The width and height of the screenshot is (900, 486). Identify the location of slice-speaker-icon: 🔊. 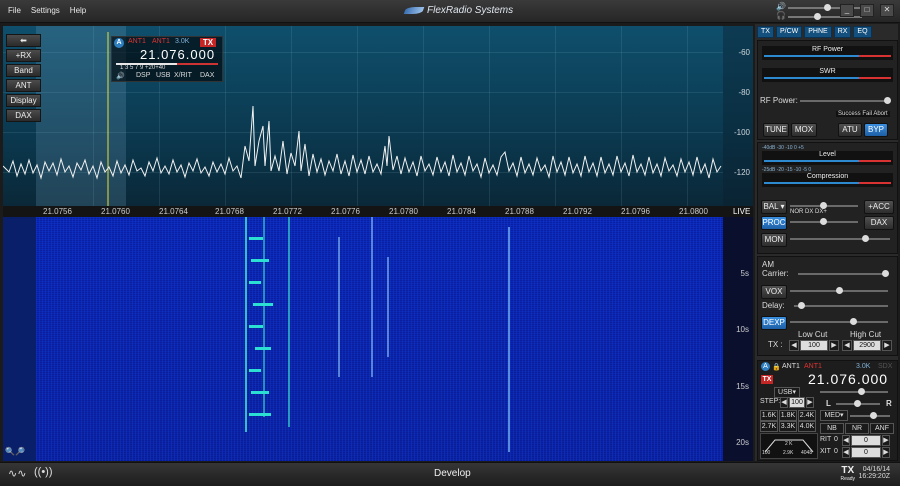
(120, 76).